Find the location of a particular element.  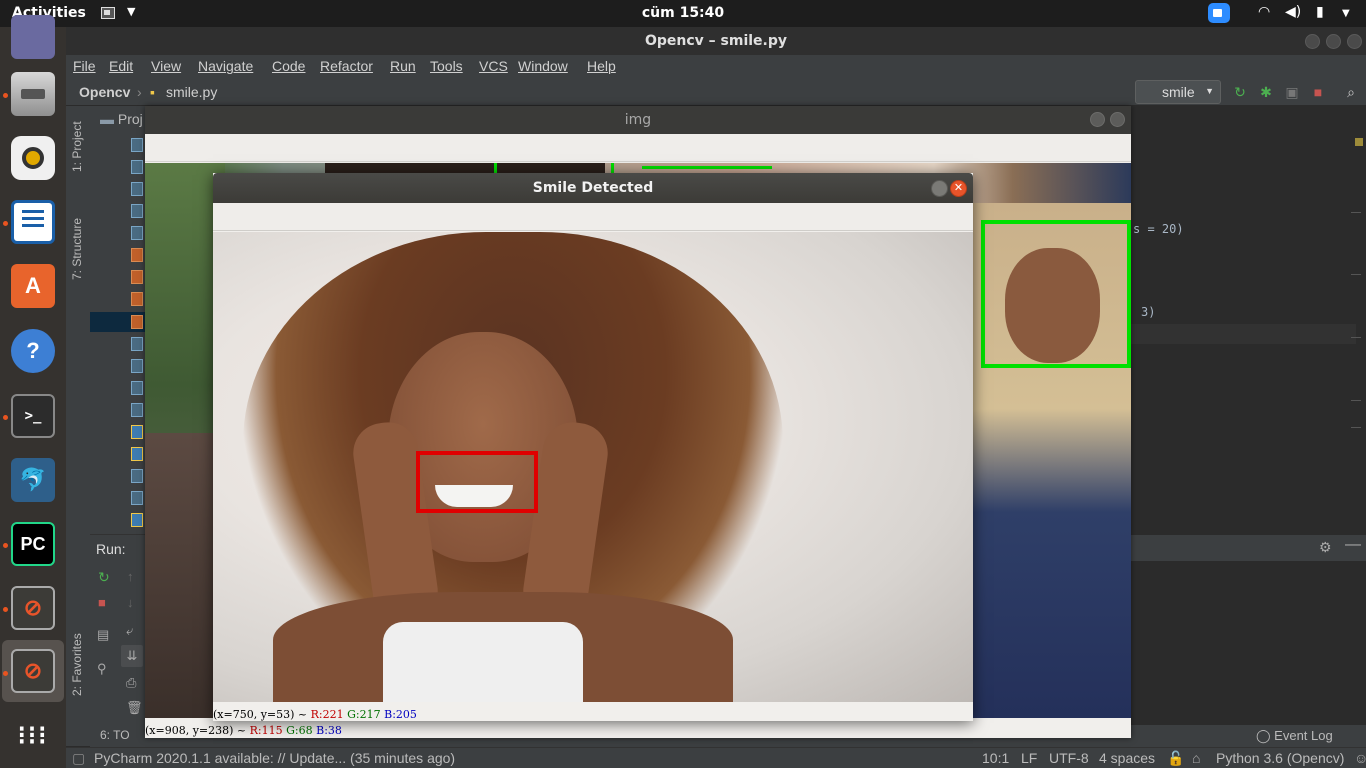

terminal-icon: >_ is located at coordinates (33, 416).